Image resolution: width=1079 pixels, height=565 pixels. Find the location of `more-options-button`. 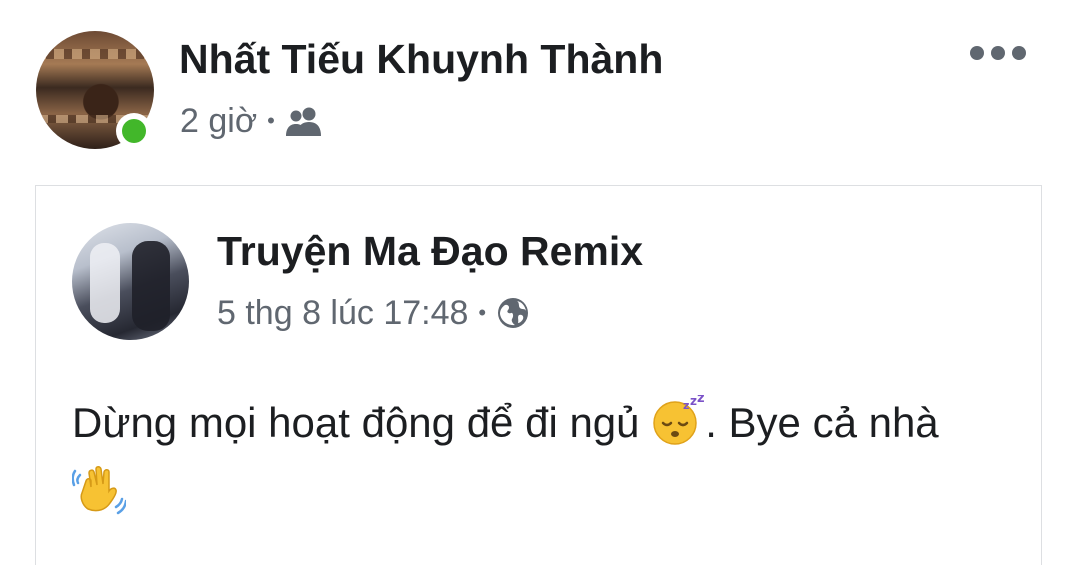

more-options-button is located at coordinates (998, 53).